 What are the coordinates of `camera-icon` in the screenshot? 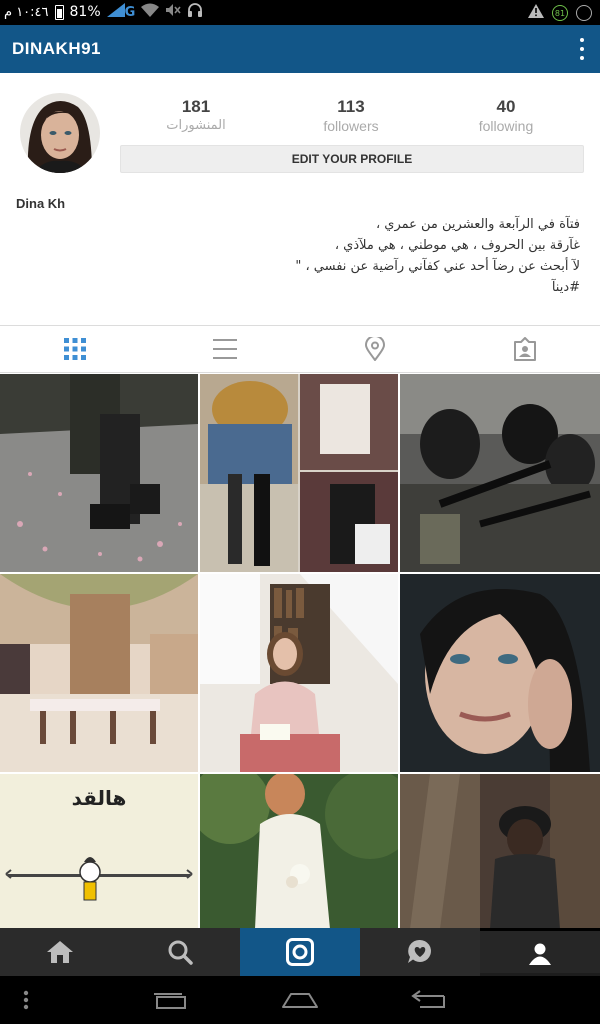 It's located at (300, 952).